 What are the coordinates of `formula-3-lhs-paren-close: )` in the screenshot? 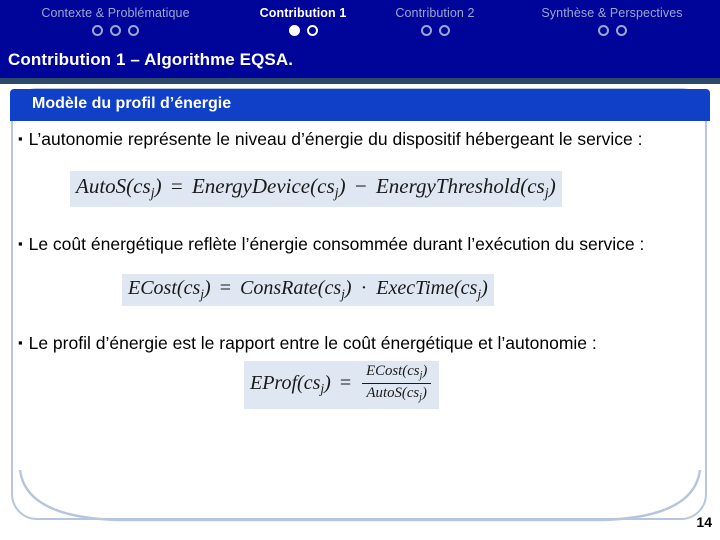 It's located at (327, 383).